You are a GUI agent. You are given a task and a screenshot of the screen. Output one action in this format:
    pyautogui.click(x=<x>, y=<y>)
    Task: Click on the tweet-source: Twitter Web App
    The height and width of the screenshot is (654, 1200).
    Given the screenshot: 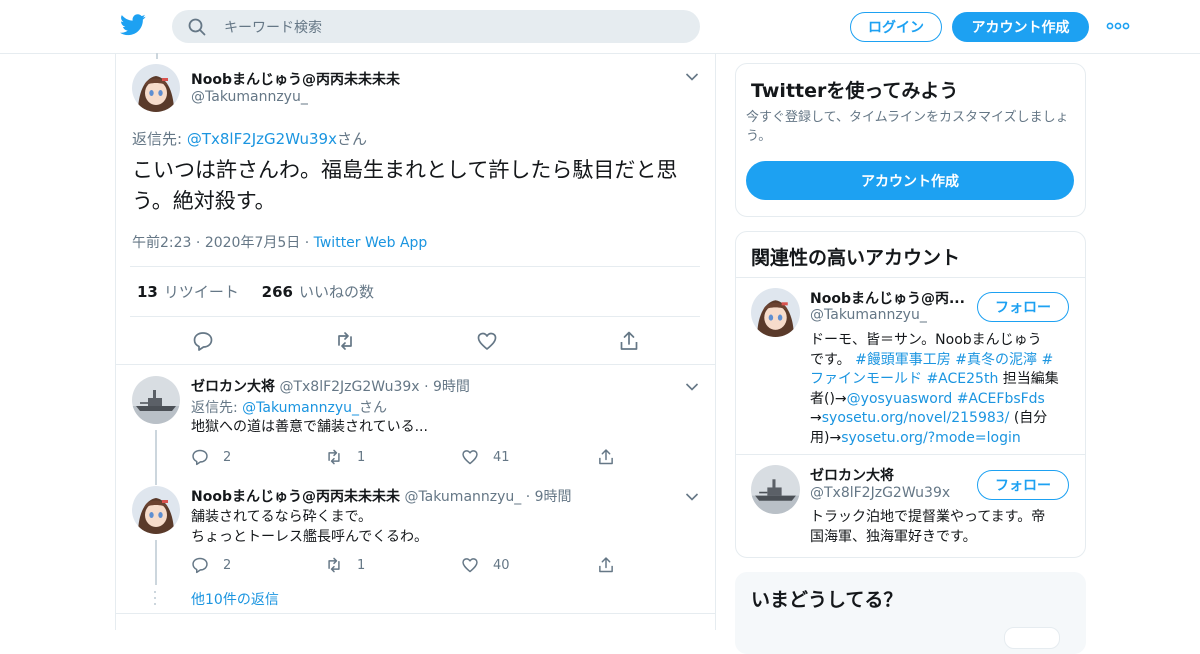 What is the action you would take?
    pyautogui.click(x=371, y=243)
    